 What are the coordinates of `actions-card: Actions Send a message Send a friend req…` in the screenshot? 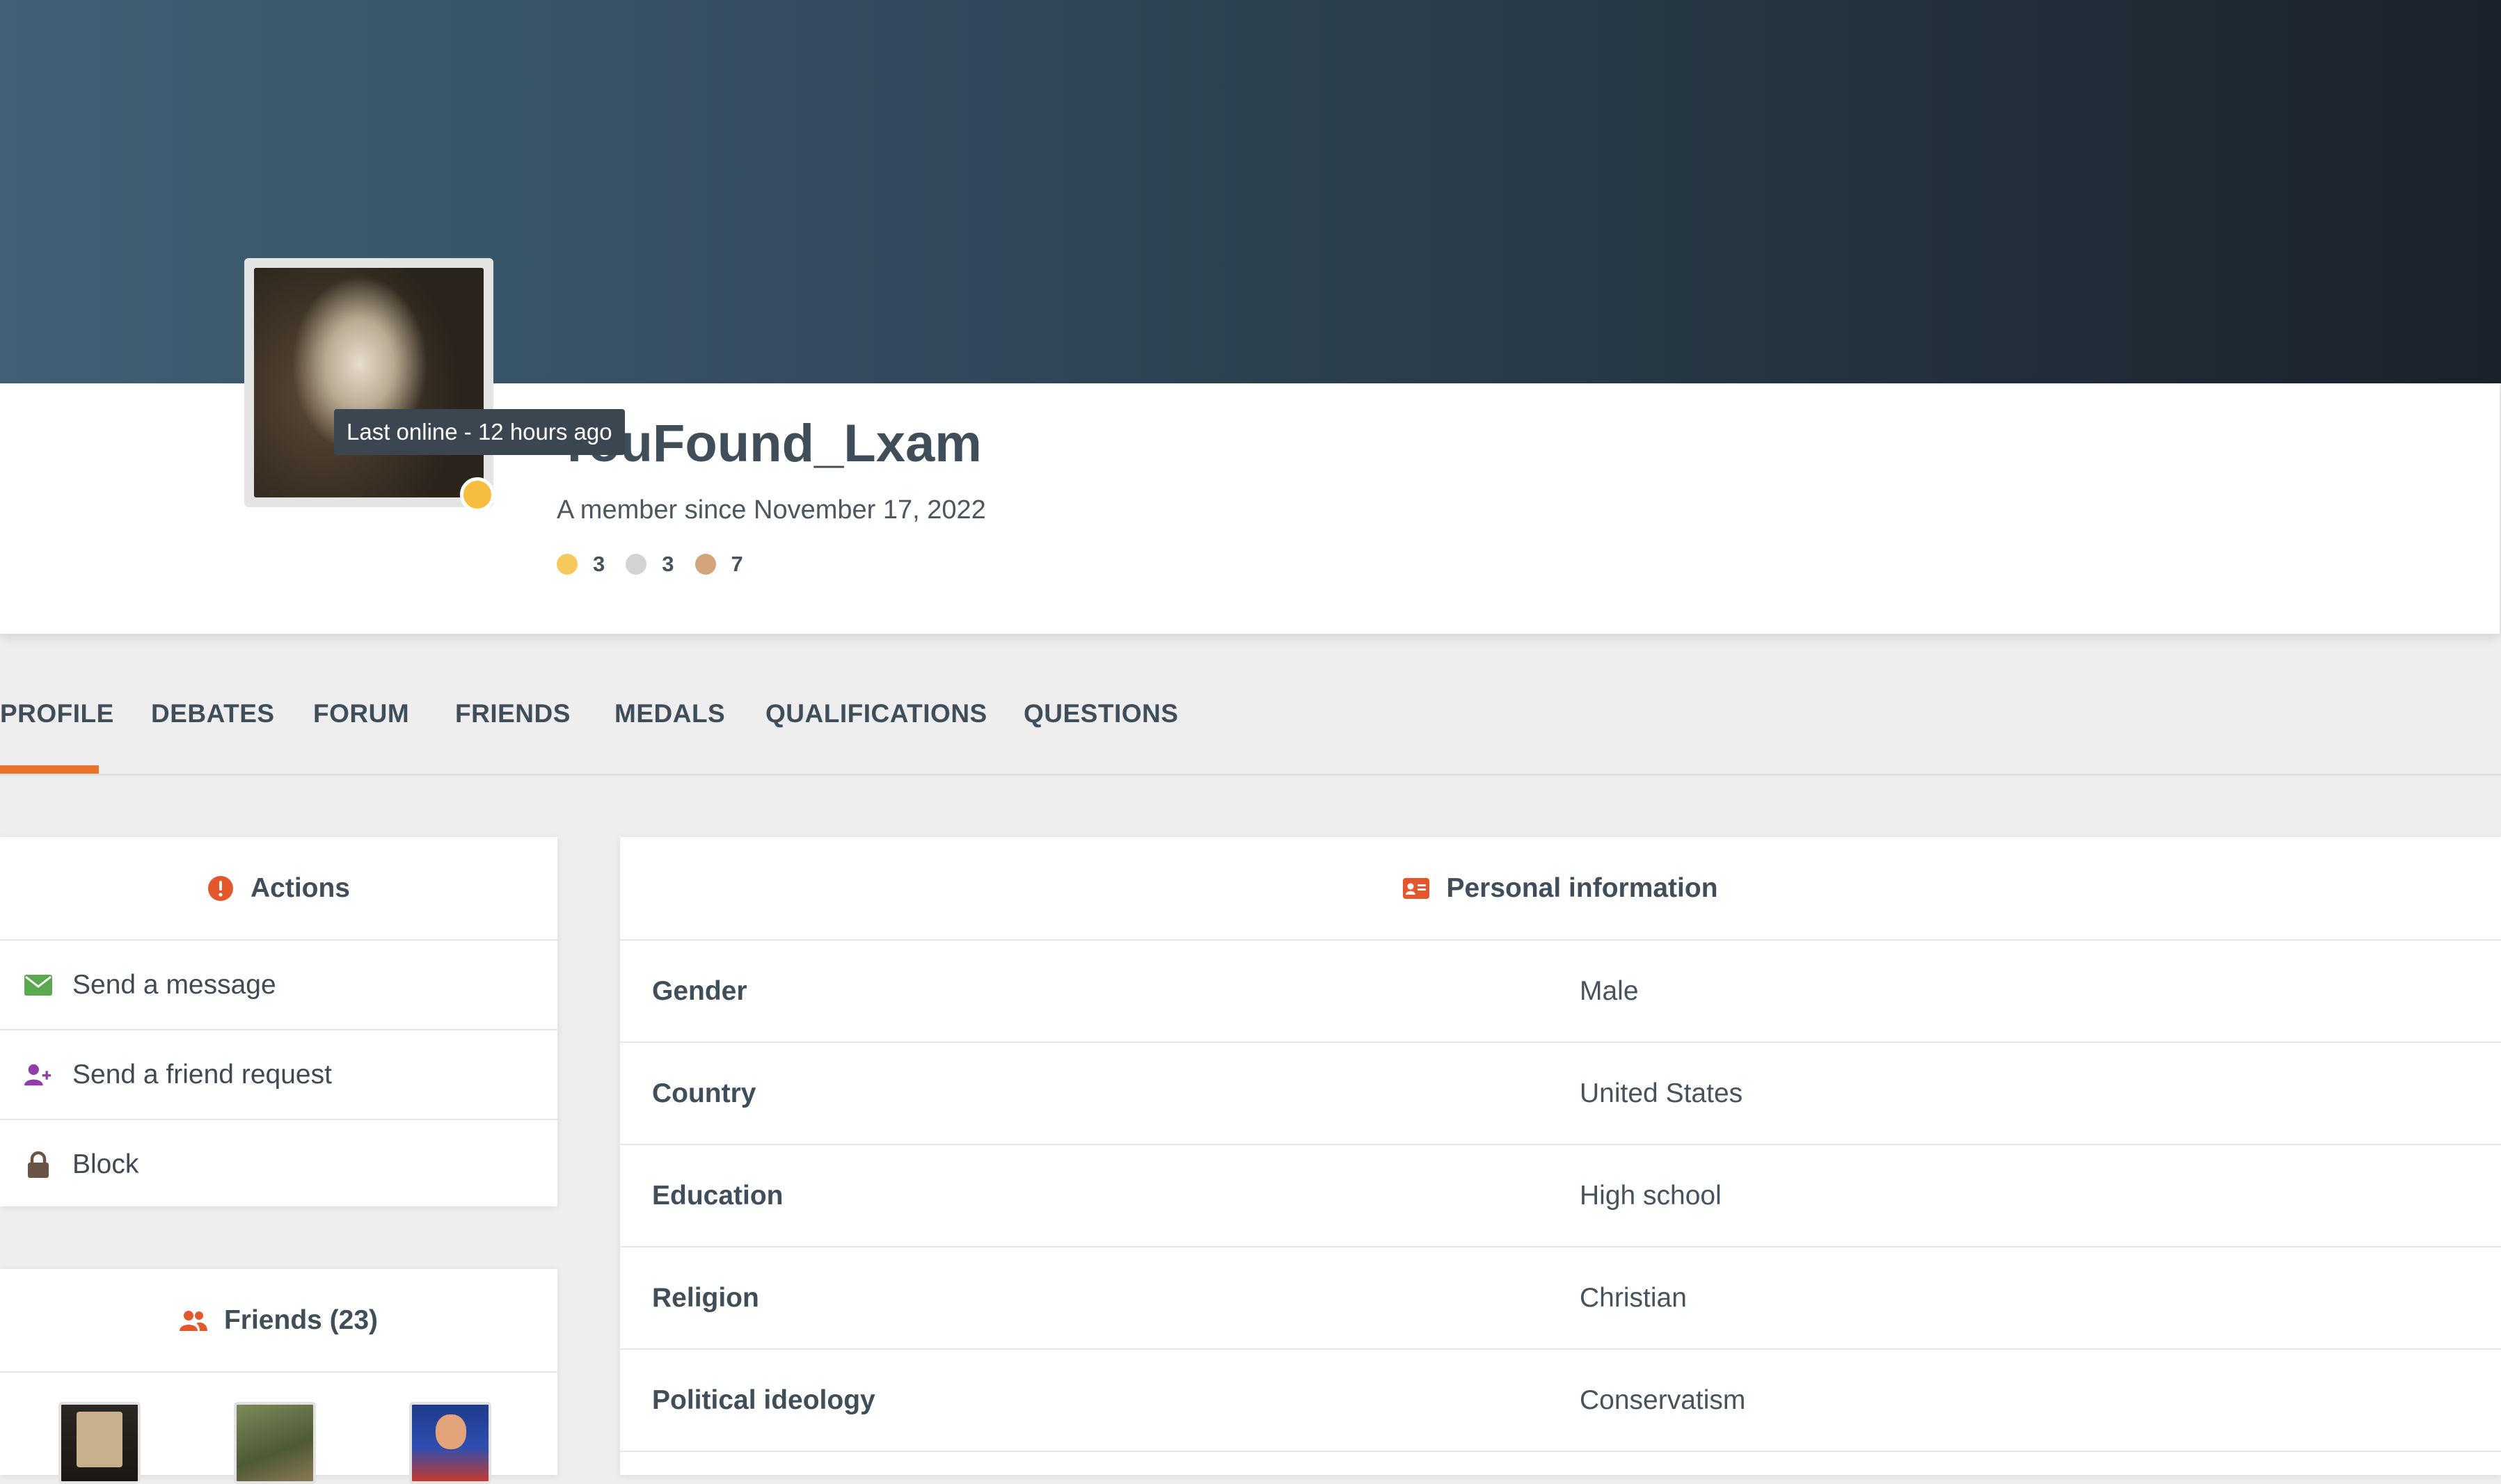 It's located at (278, 1022).